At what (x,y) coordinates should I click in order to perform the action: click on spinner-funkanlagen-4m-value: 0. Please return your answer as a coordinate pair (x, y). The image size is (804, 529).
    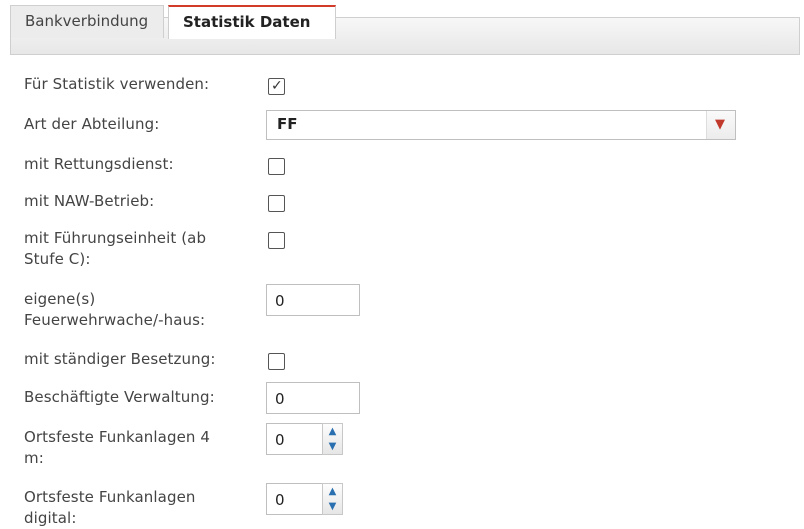
    Looking at the image, I should click on (280, 440).